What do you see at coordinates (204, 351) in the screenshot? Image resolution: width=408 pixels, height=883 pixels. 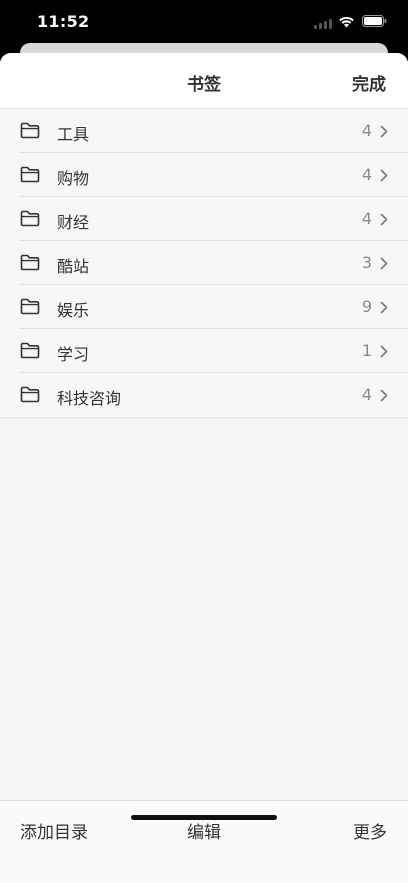 I see `folder-row: 学习 1` at bounding box center [204, 351].